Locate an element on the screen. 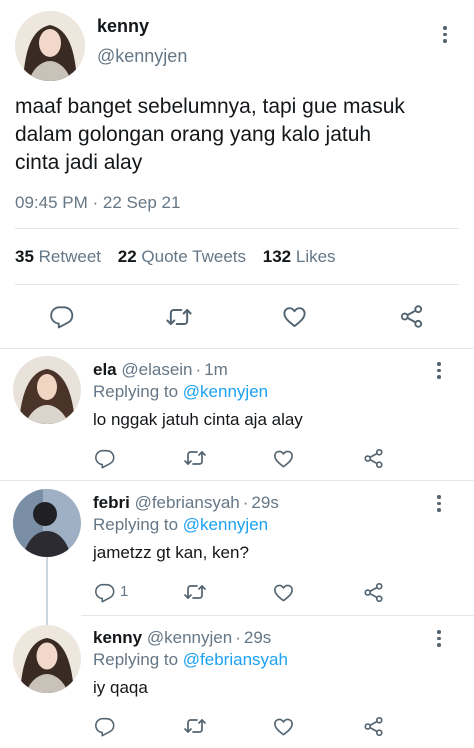  reply-header: ela @elasein · 1m is located at coordinates (160, 370).